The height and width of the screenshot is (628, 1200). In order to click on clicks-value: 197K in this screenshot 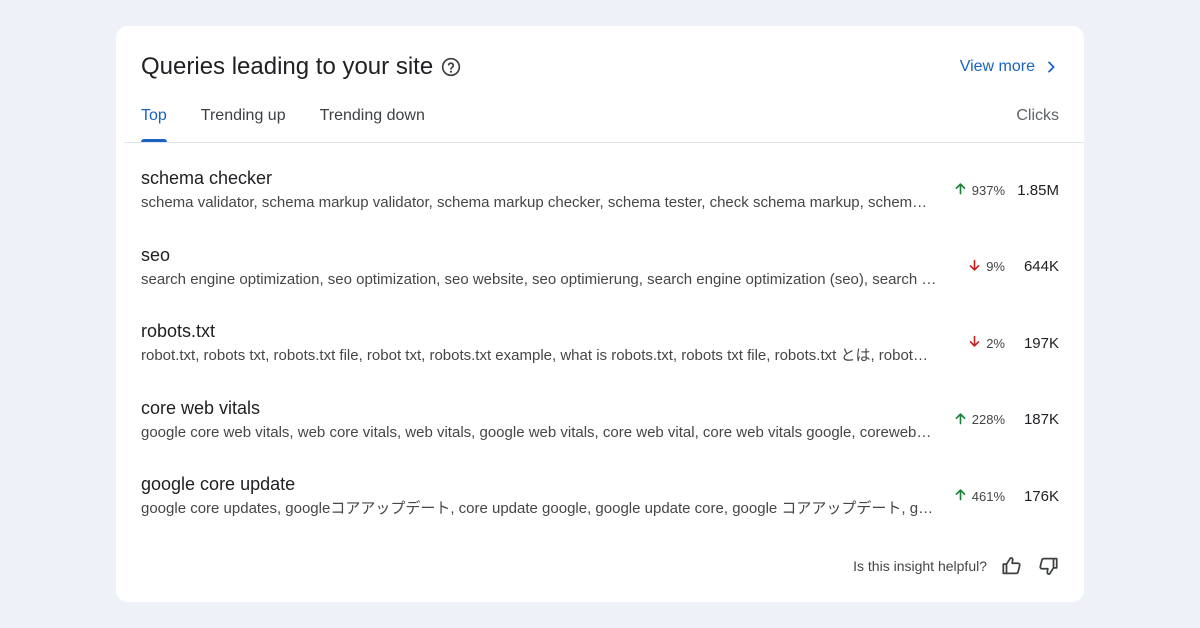, I will do `click(1041, 343)`.